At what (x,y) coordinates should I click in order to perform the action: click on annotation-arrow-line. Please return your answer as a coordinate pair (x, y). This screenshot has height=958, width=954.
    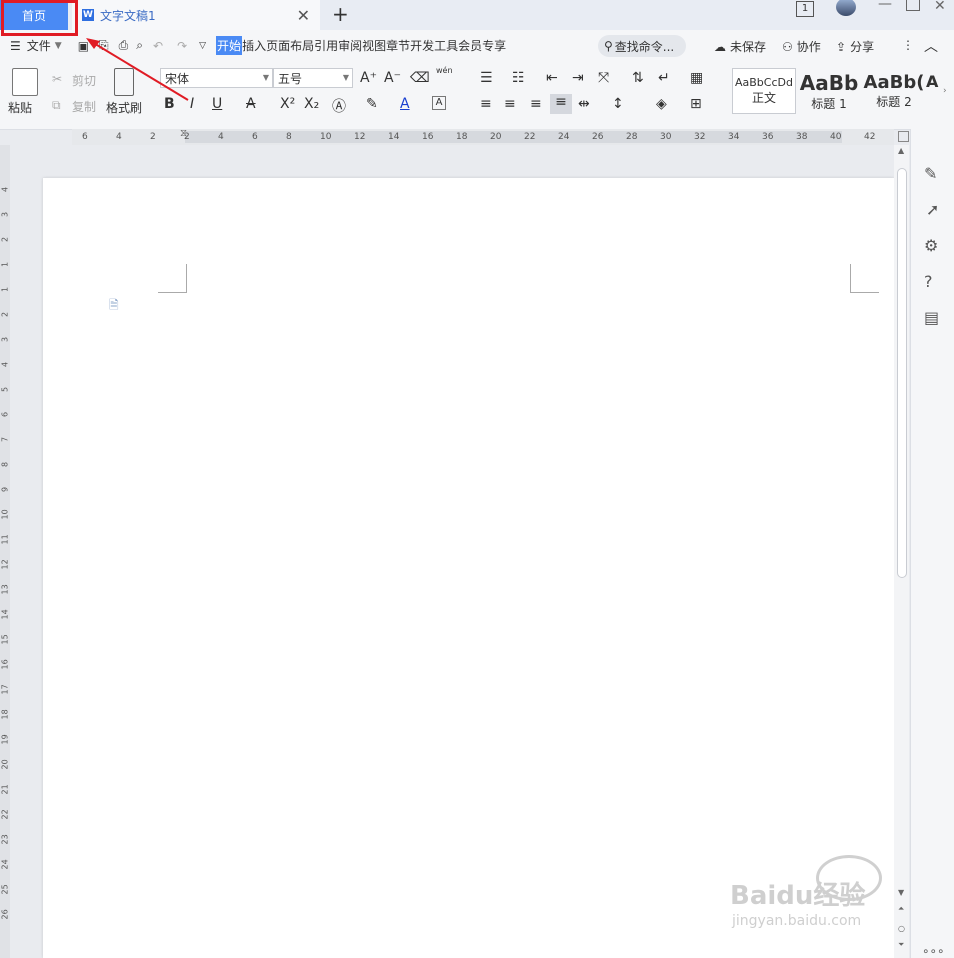
    Looking at the image, I should click on (140, 71).